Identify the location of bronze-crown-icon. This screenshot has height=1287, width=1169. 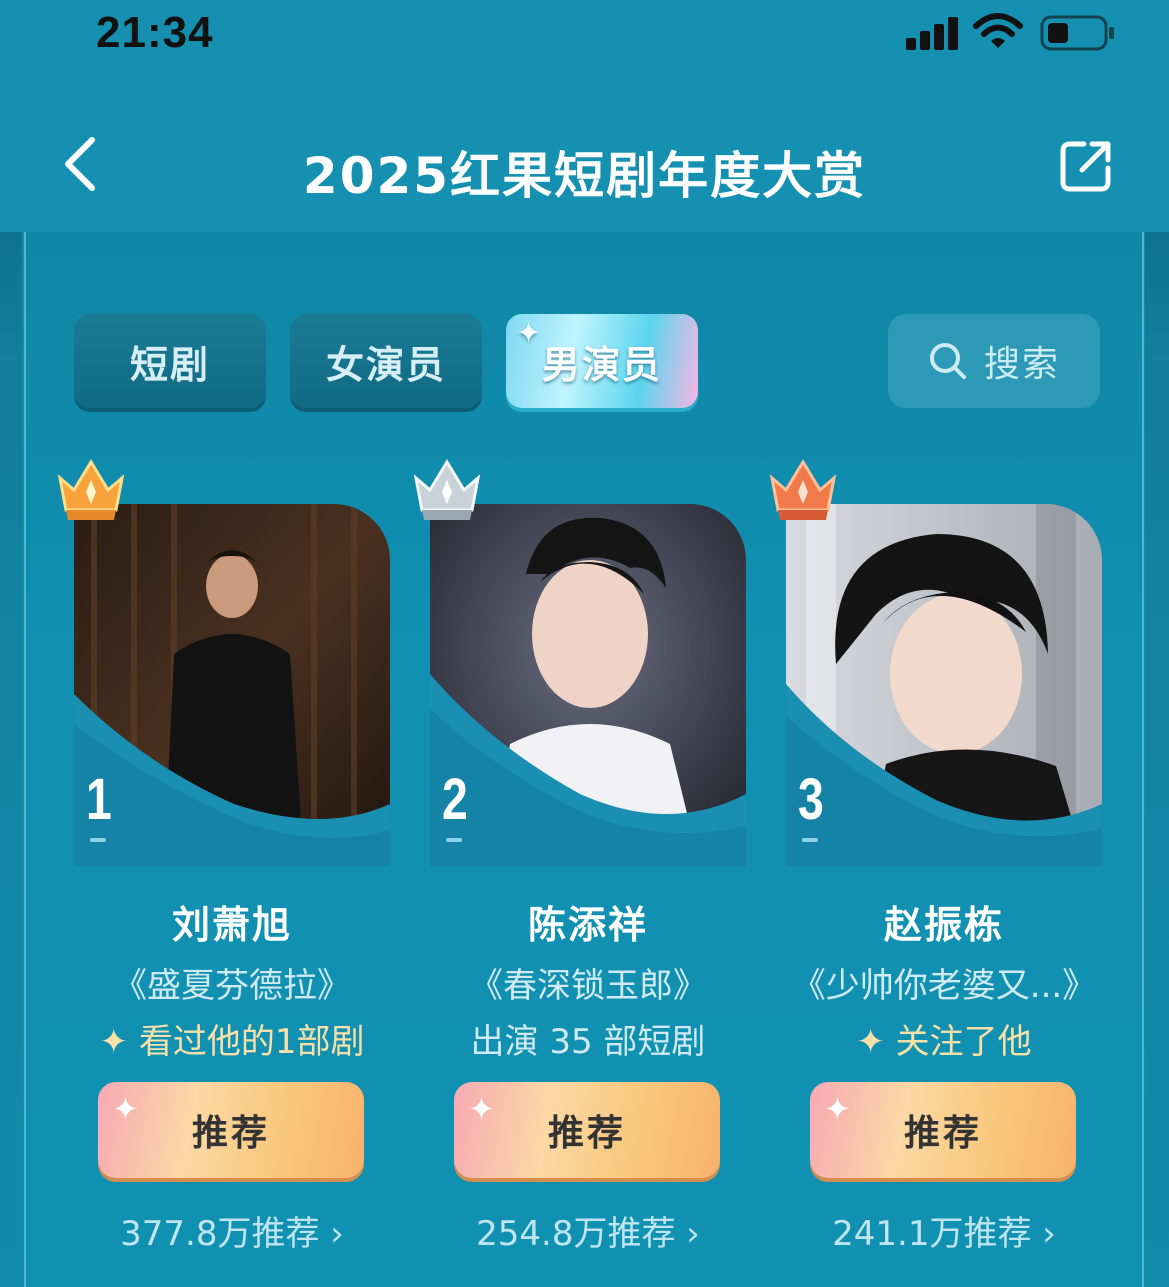
(803, 489).